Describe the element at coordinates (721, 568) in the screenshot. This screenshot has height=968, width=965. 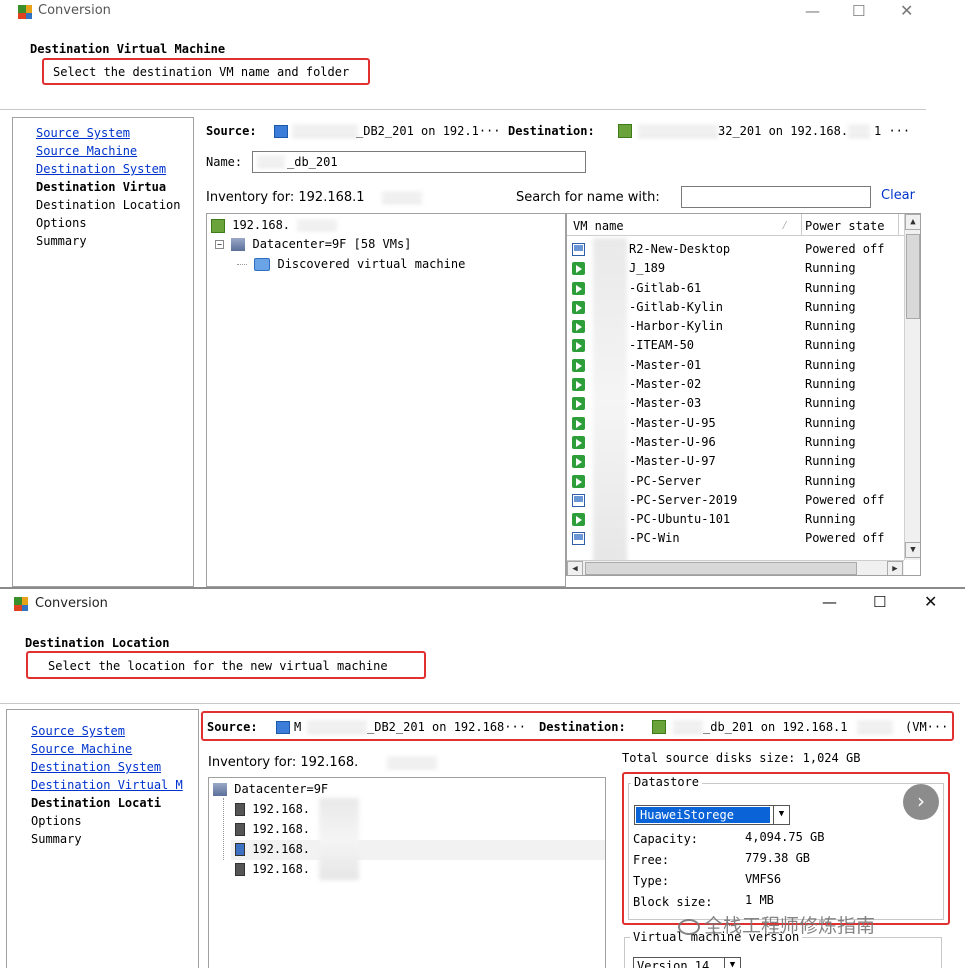
I see `hscroll-thumb` at that location.